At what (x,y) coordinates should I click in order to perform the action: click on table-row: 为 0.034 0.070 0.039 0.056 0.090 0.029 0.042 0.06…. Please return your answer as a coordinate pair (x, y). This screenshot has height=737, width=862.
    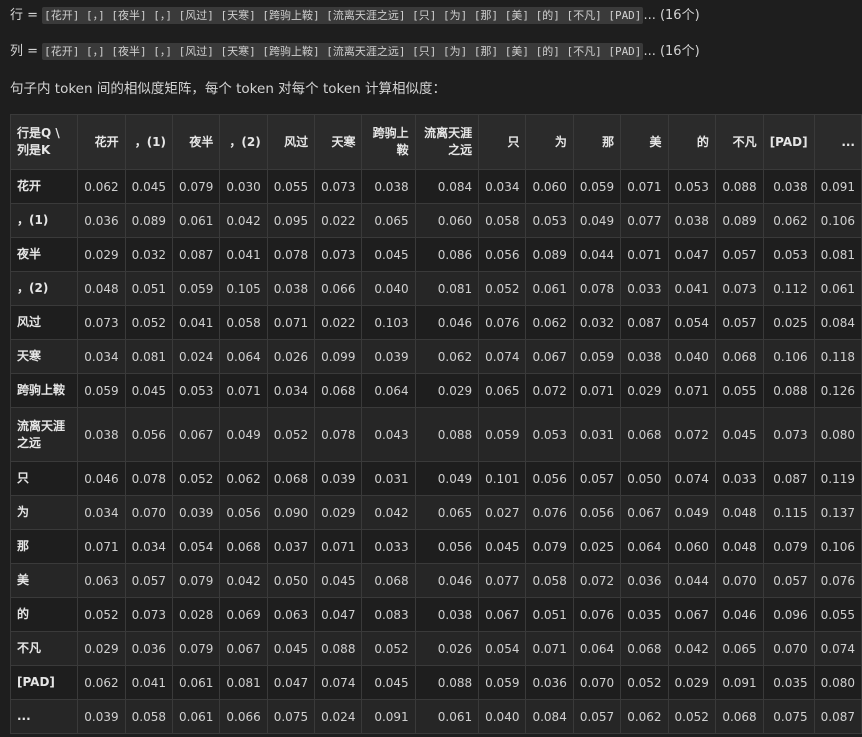
    Looking at the image, I should click on (435, 512).